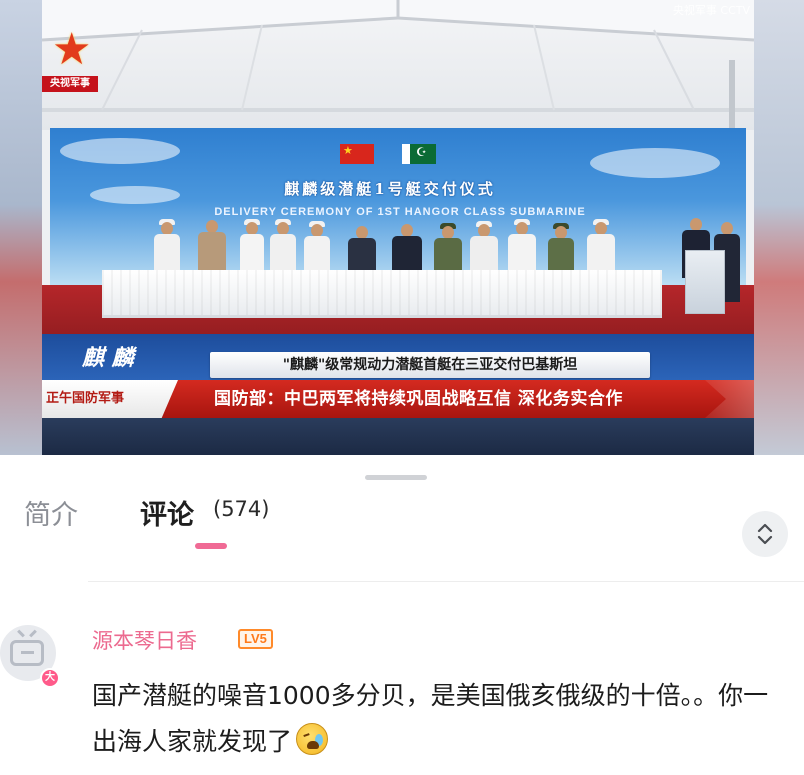  Describe the element at coordinates (255, 639) in the screenshot. I see `user-level-badge: LV5` at that location.